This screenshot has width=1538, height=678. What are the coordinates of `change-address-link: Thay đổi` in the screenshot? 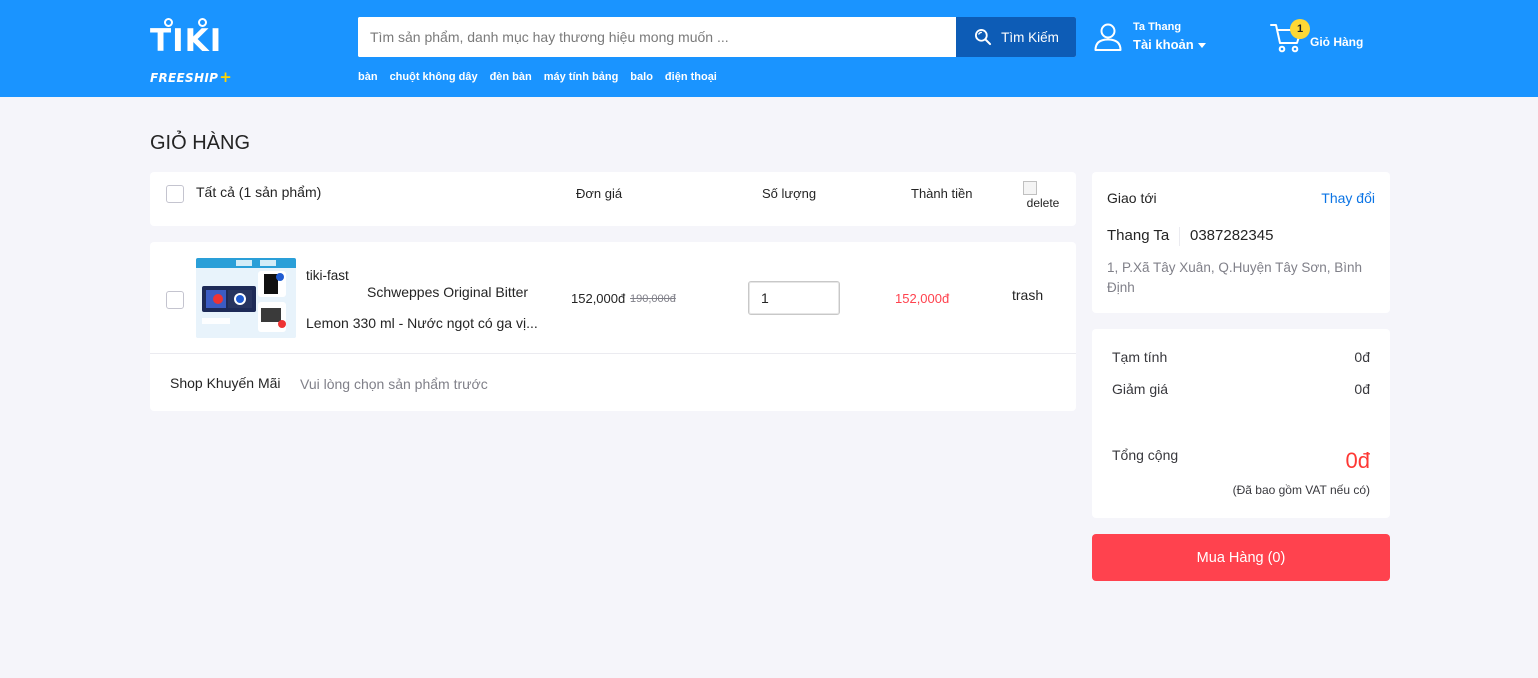 It's located at (1348, 198).